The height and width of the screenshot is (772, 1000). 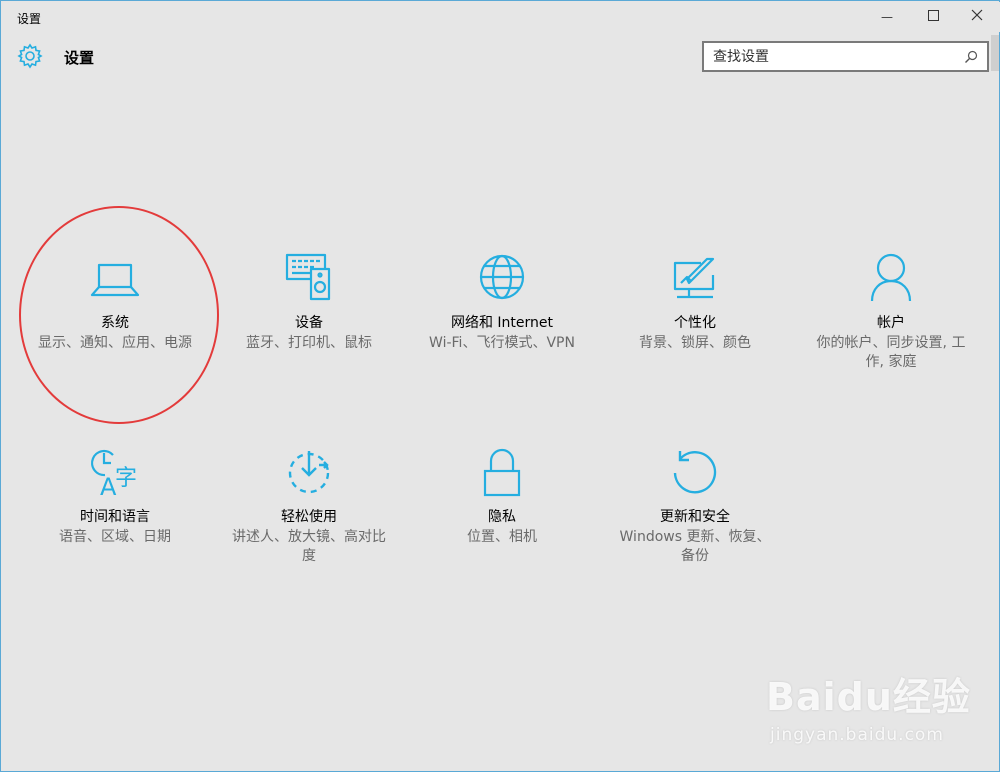 What do you see at coordinates (695, 323) in the screenshot?
I see `tile-personalization-label: 个性化` at bounding box center [695, 323].